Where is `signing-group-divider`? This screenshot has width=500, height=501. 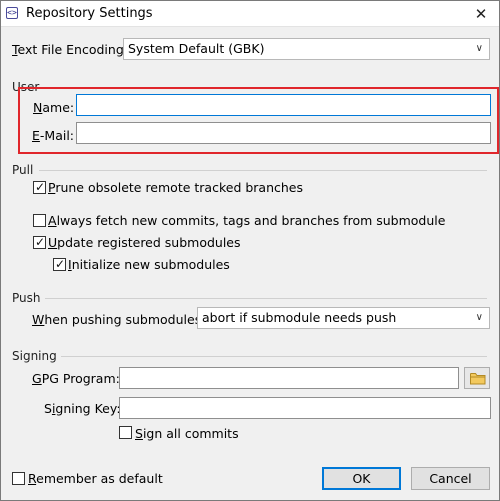 signing-group-divider is located at coordinates (274, 356).